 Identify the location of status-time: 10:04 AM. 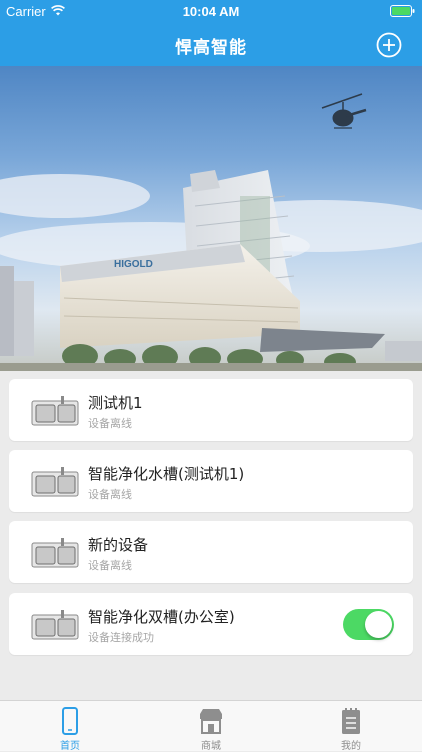
(211, 11).